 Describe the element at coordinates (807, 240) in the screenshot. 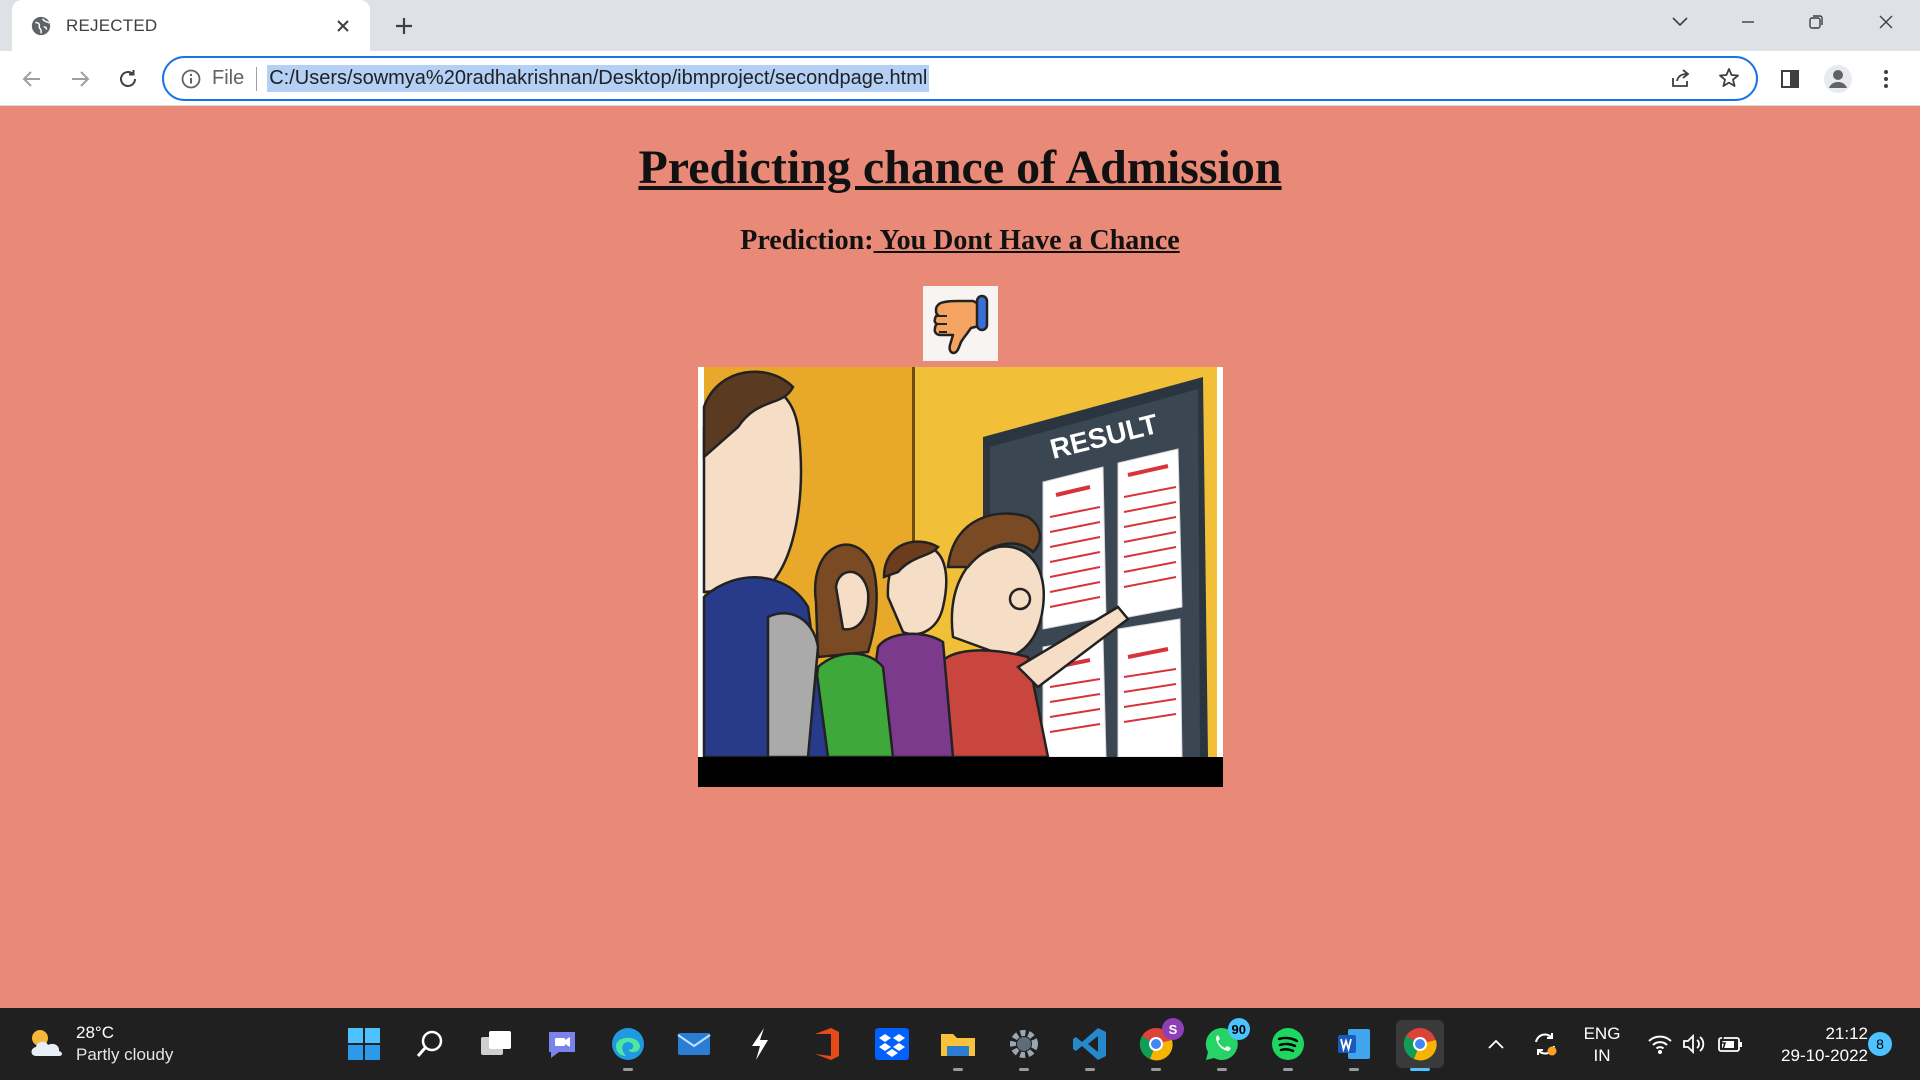

I see `prediction-label: Prediction:` at that location.